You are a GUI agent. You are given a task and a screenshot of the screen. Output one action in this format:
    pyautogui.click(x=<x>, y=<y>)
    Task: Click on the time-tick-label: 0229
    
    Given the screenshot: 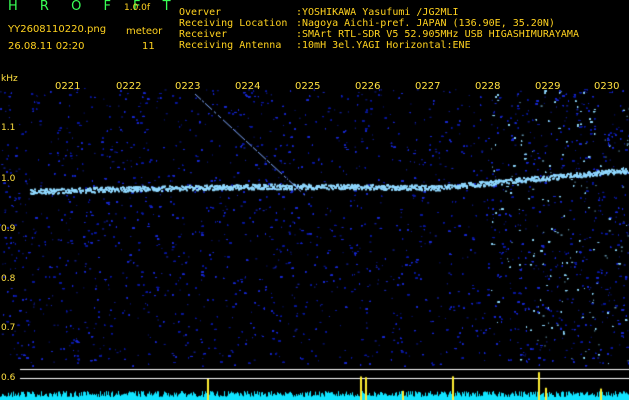 What is the action you would take?
    pyautogui.click(x=548, y=86)
    